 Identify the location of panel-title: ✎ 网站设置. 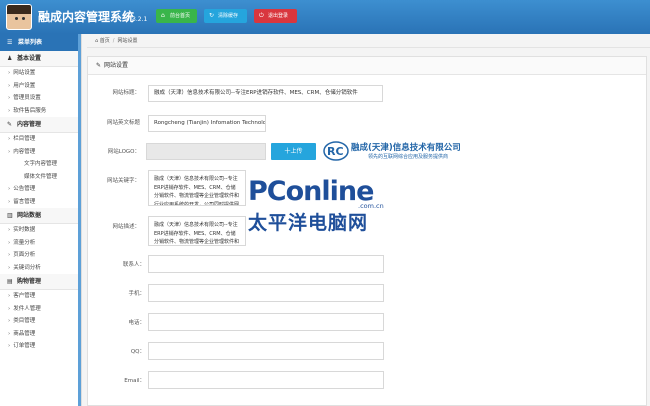
(367, 66).